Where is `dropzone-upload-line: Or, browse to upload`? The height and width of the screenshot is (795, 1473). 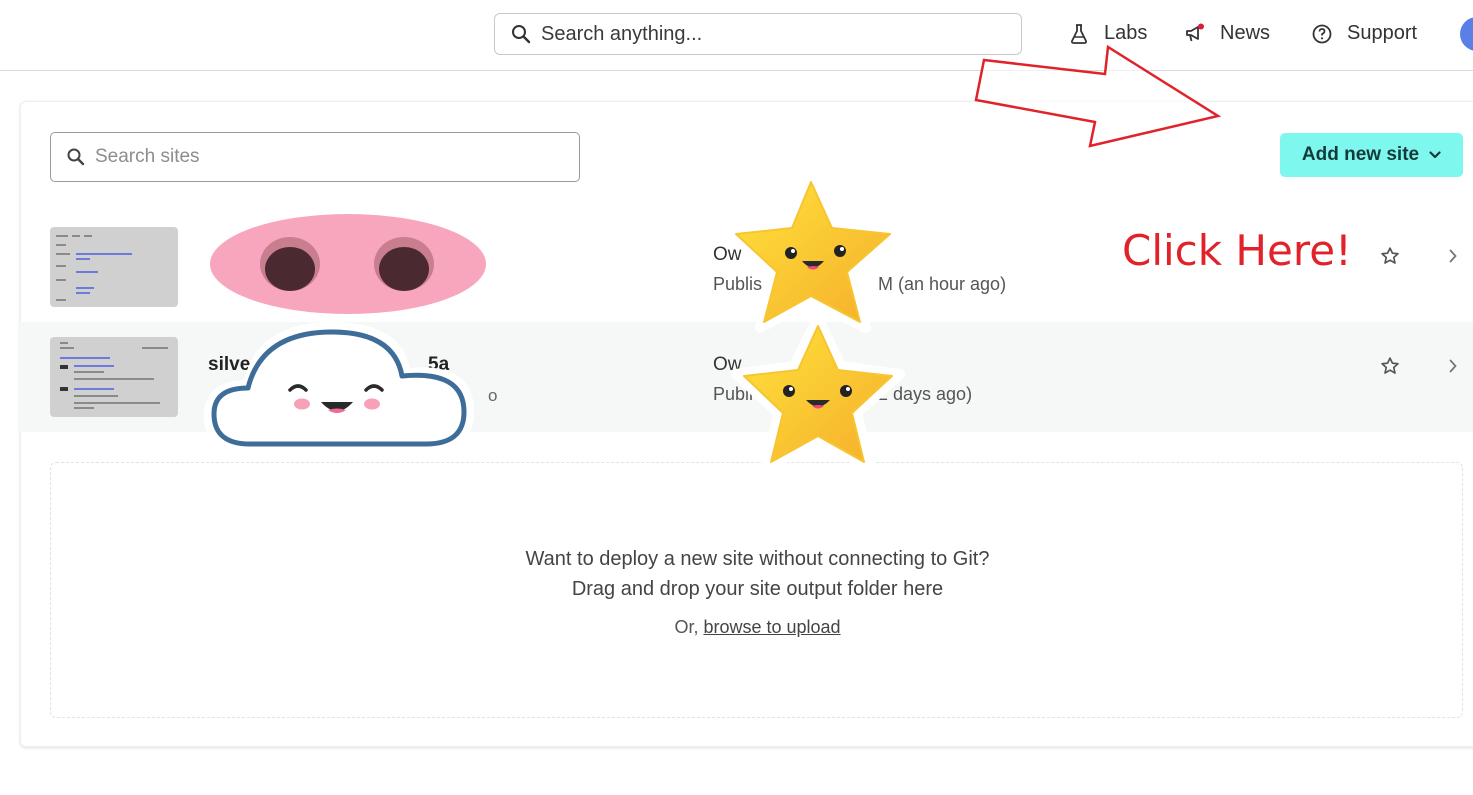 dropzone-upload-line: Or, browse to upload is located at coordinates (757, 627).